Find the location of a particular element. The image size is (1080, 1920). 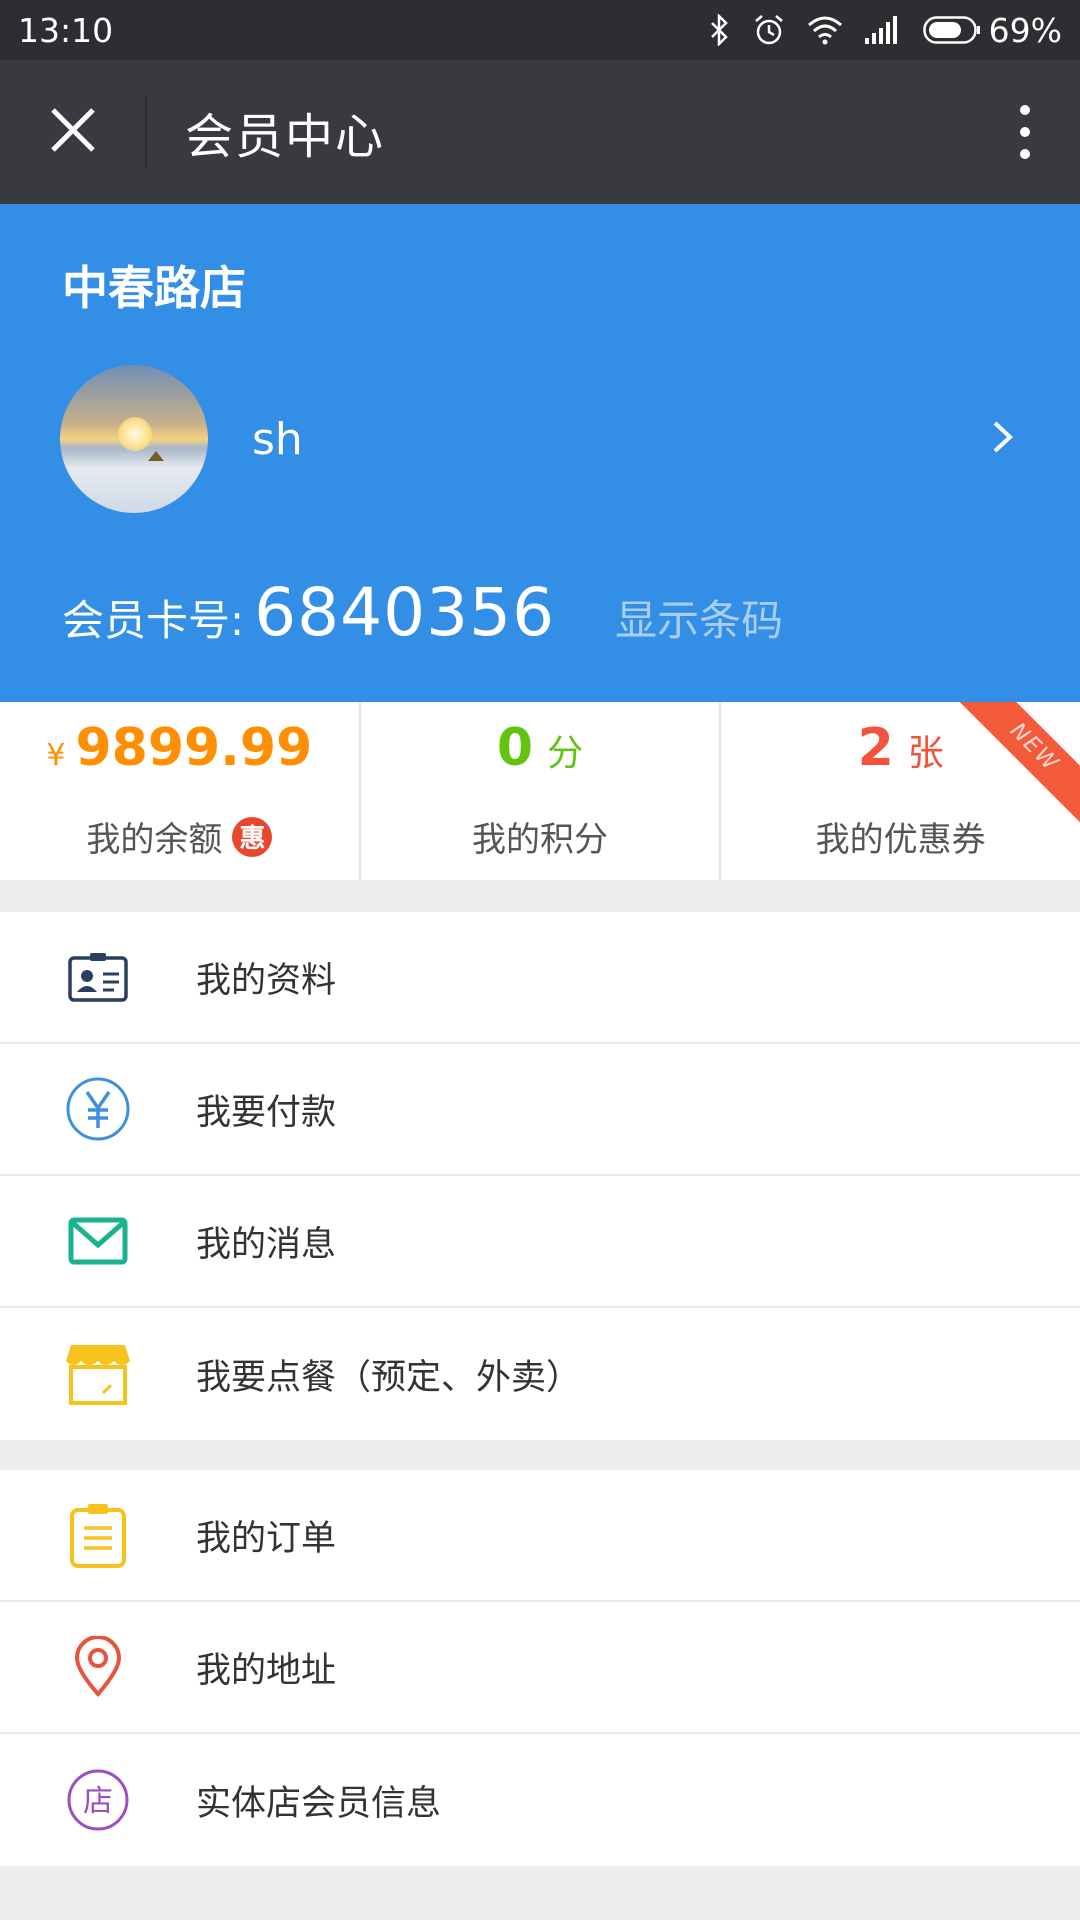

show-barcode-link: 显示条码 is located at coordinates (699, 617).